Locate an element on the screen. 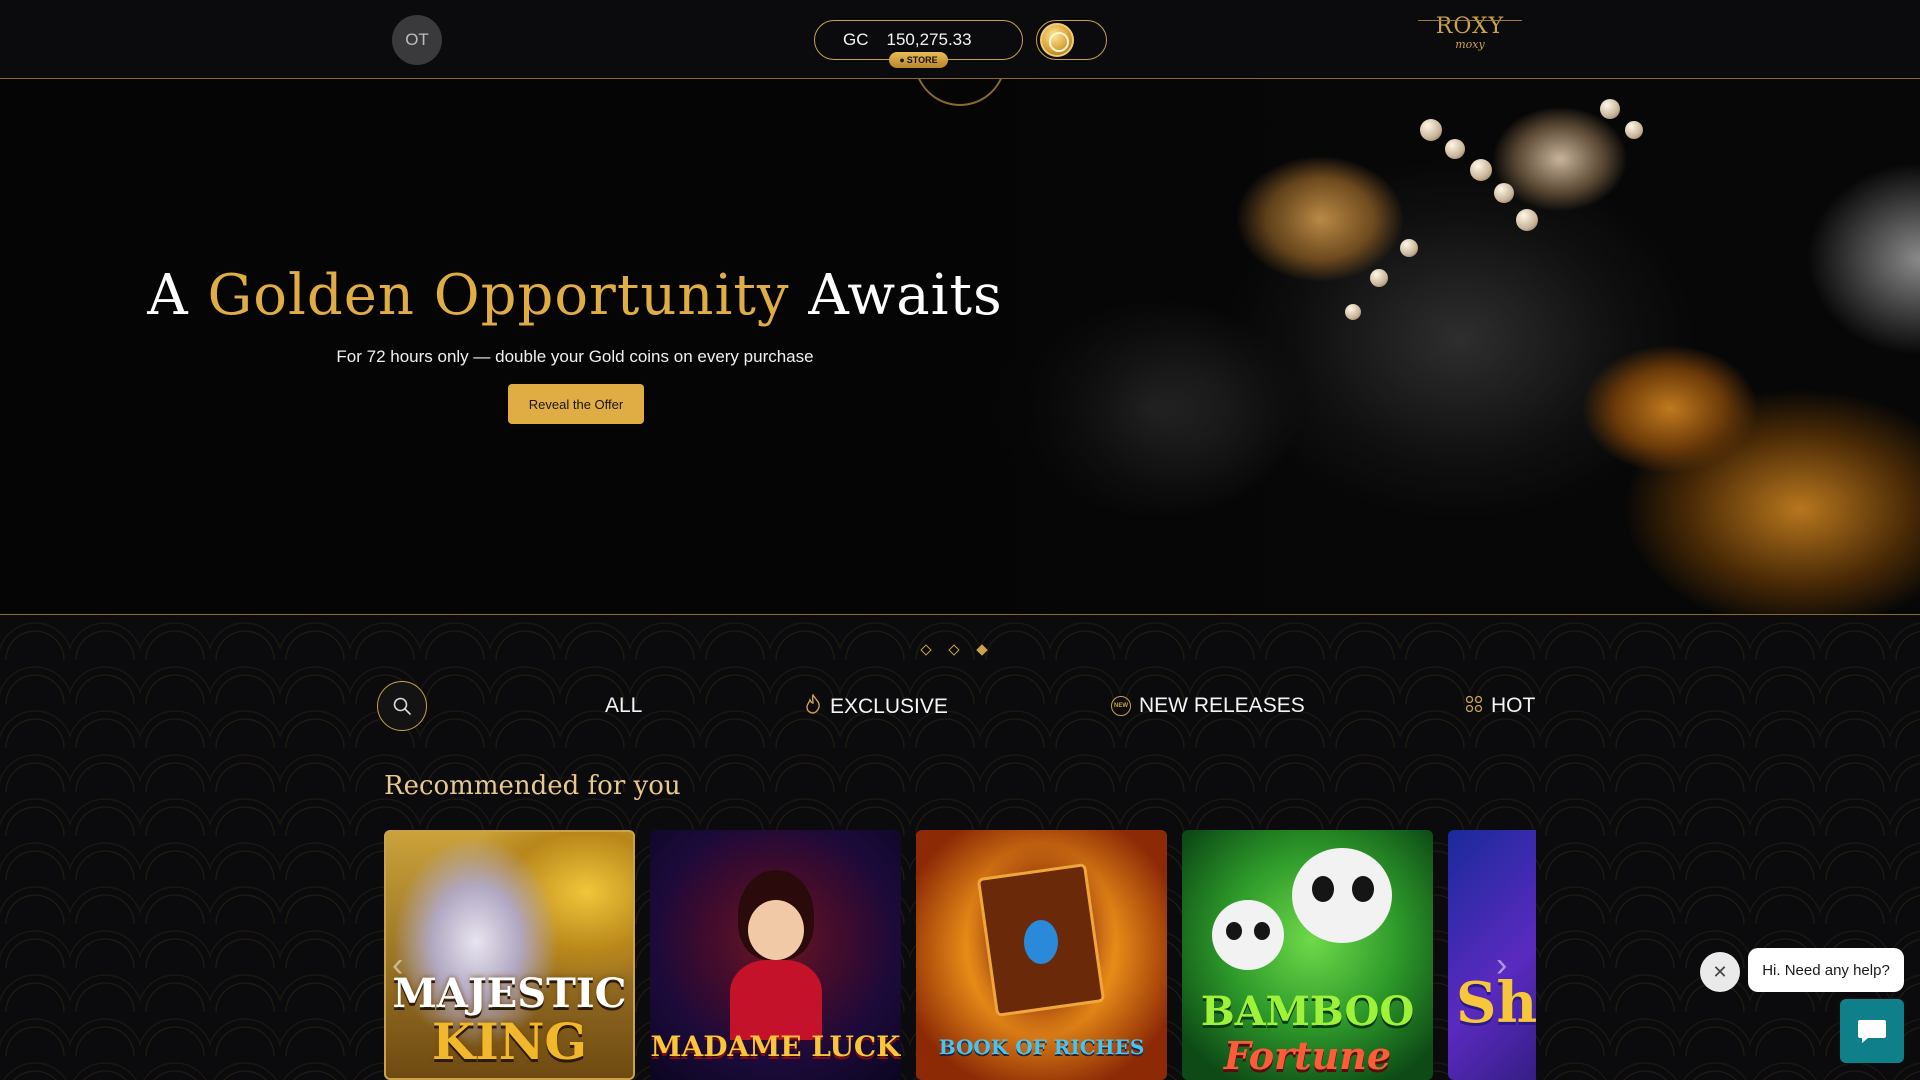 This screenshot has height=1080, width=1920. tab-new-releases: NEW NEW RELEASES is located at coordinates (1208, 706).